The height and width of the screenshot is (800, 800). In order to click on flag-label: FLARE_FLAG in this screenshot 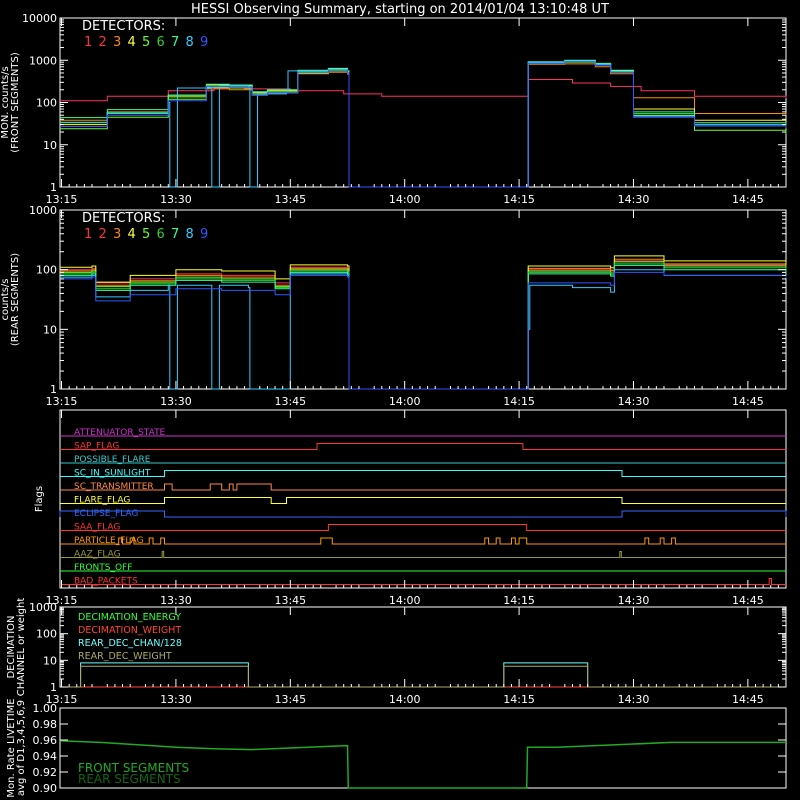, I will do `click(102, 501)`.